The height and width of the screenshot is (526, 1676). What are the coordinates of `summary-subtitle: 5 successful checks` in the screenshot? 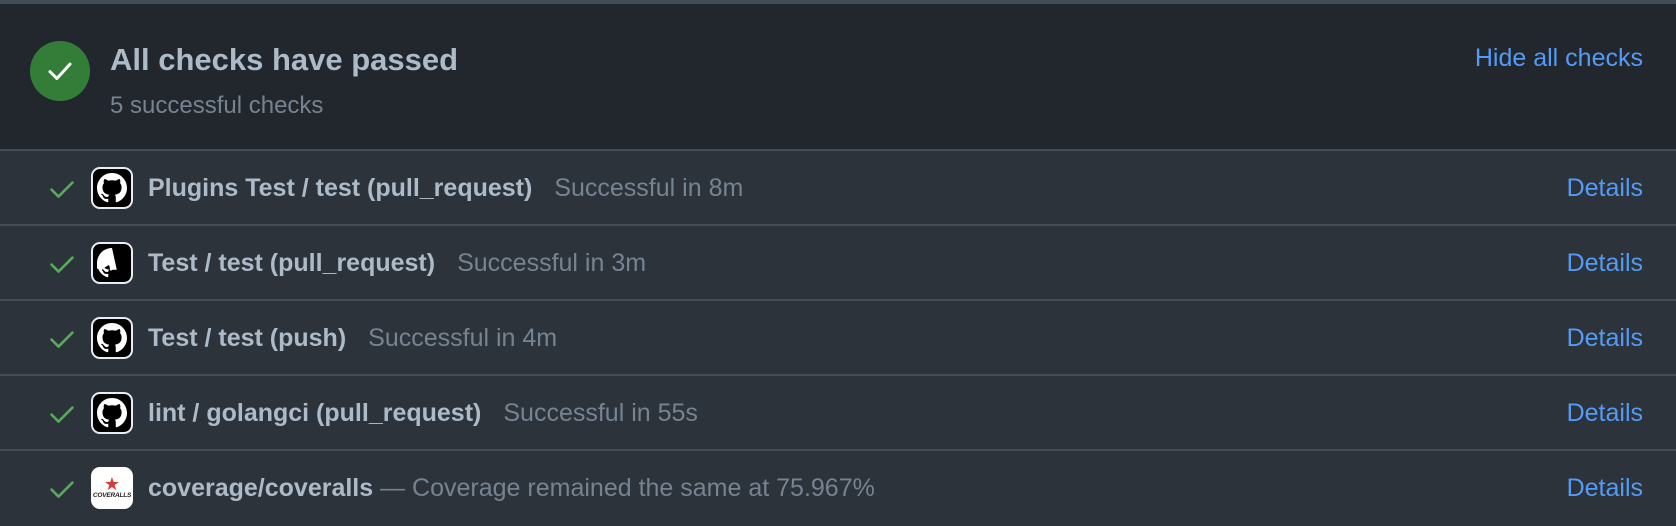 It's located at (217, 105).